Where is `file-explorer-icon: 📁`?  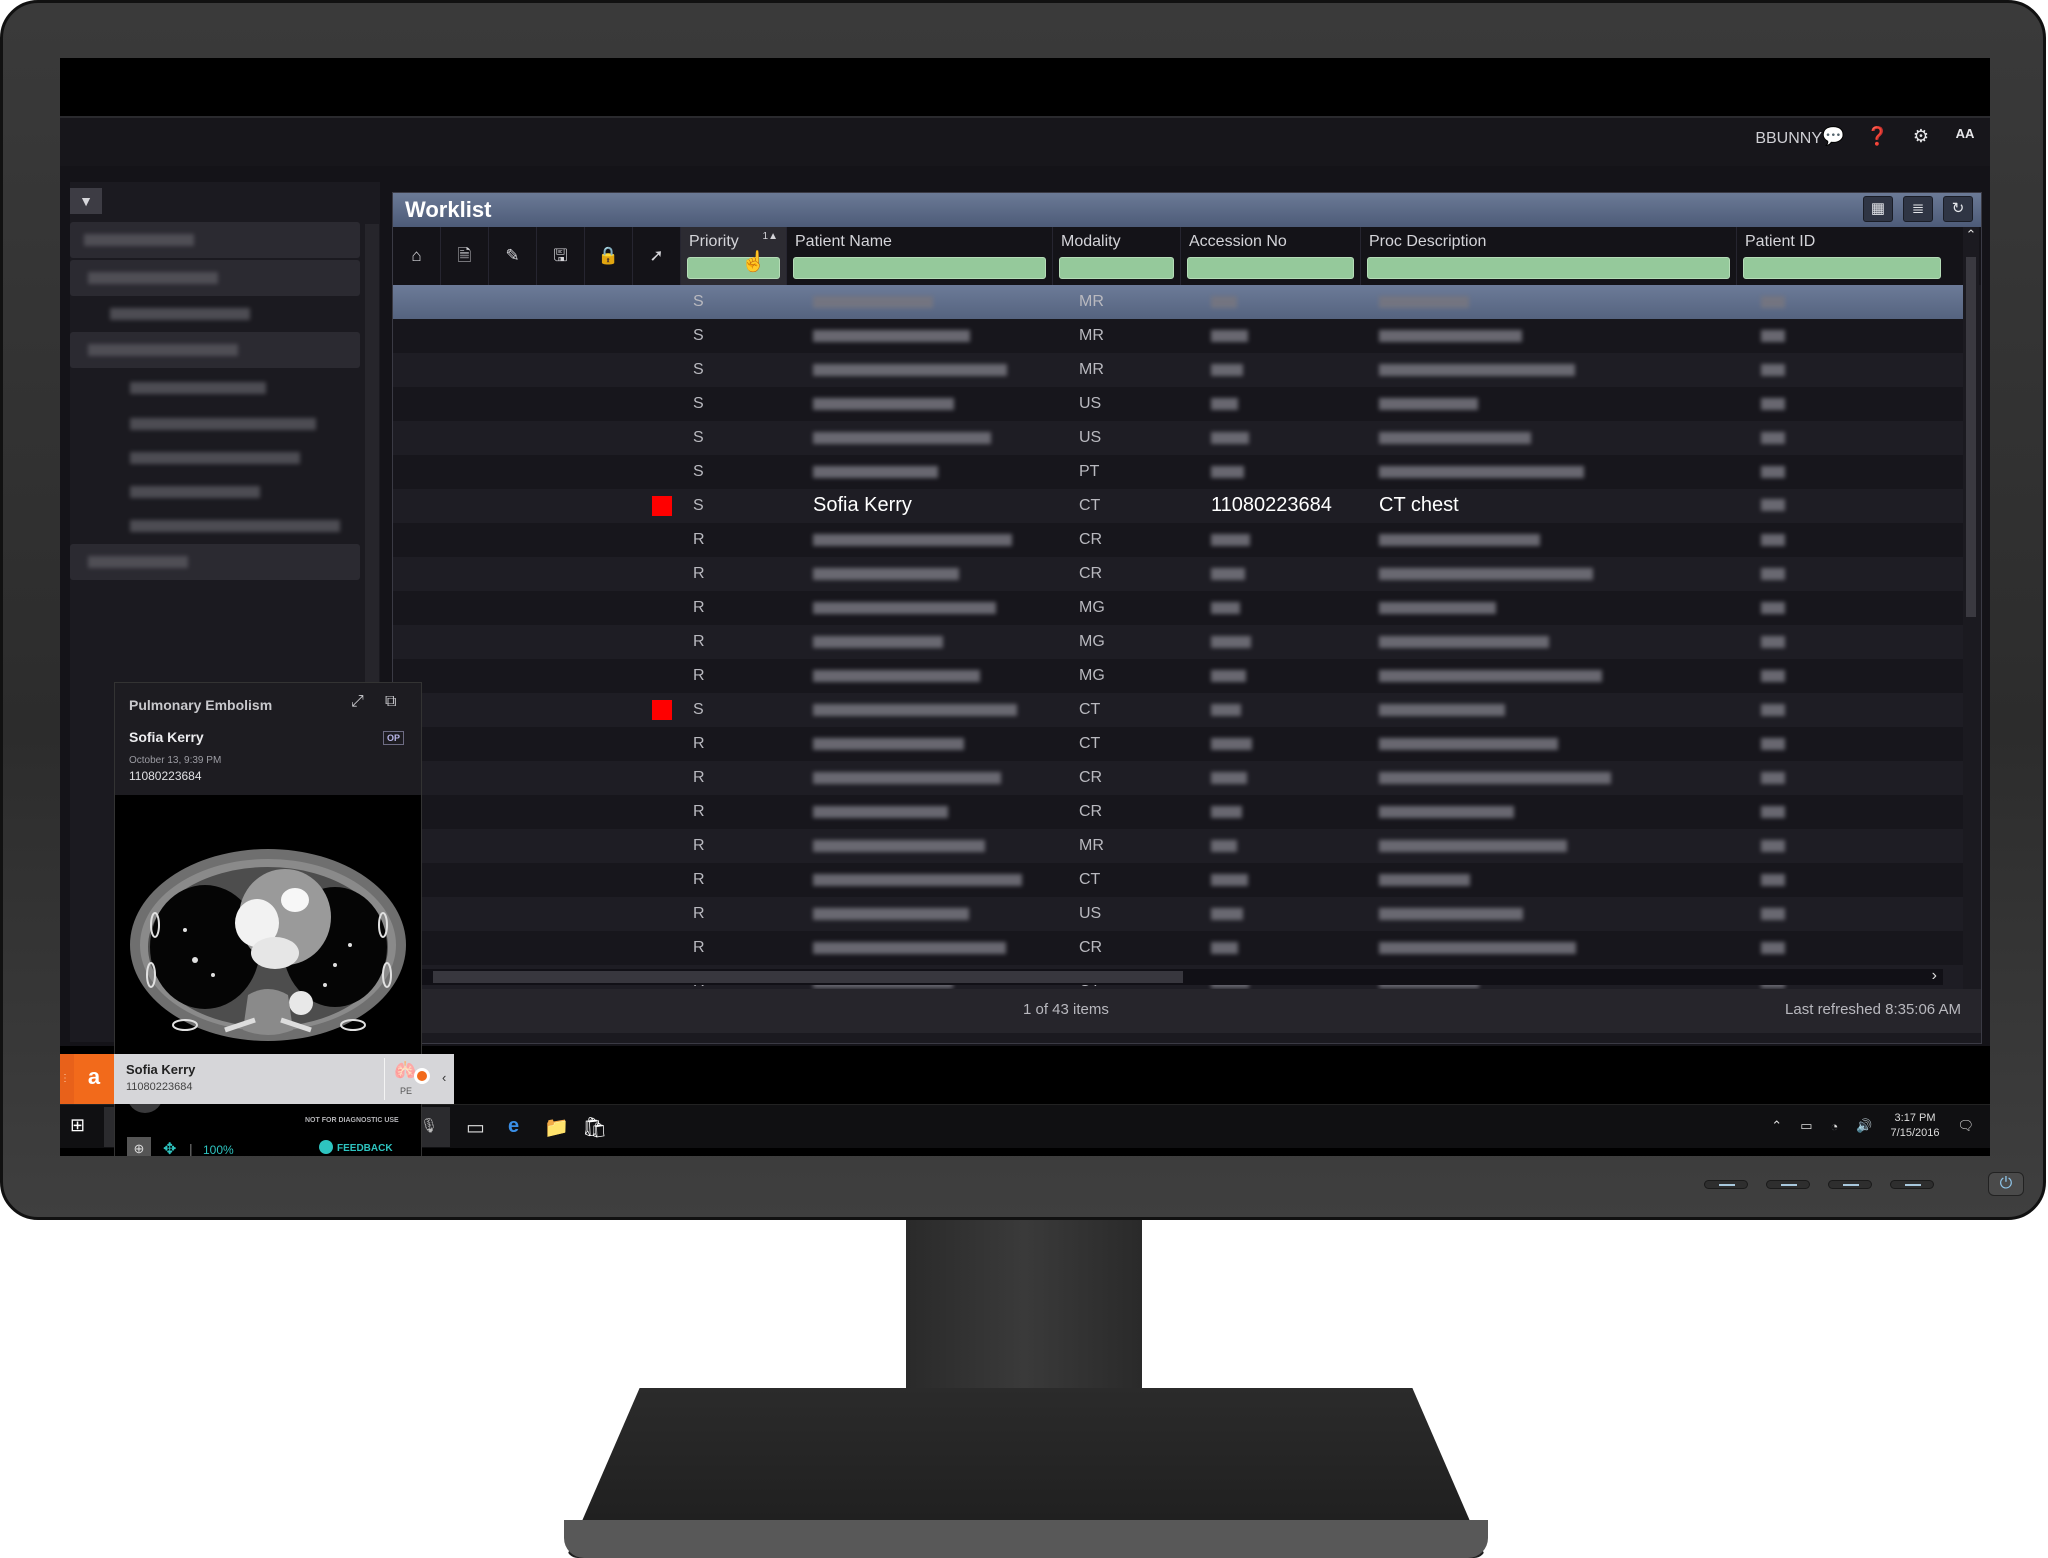
file-explorer-icon: 📁 is located at coordinates (556, 1127).